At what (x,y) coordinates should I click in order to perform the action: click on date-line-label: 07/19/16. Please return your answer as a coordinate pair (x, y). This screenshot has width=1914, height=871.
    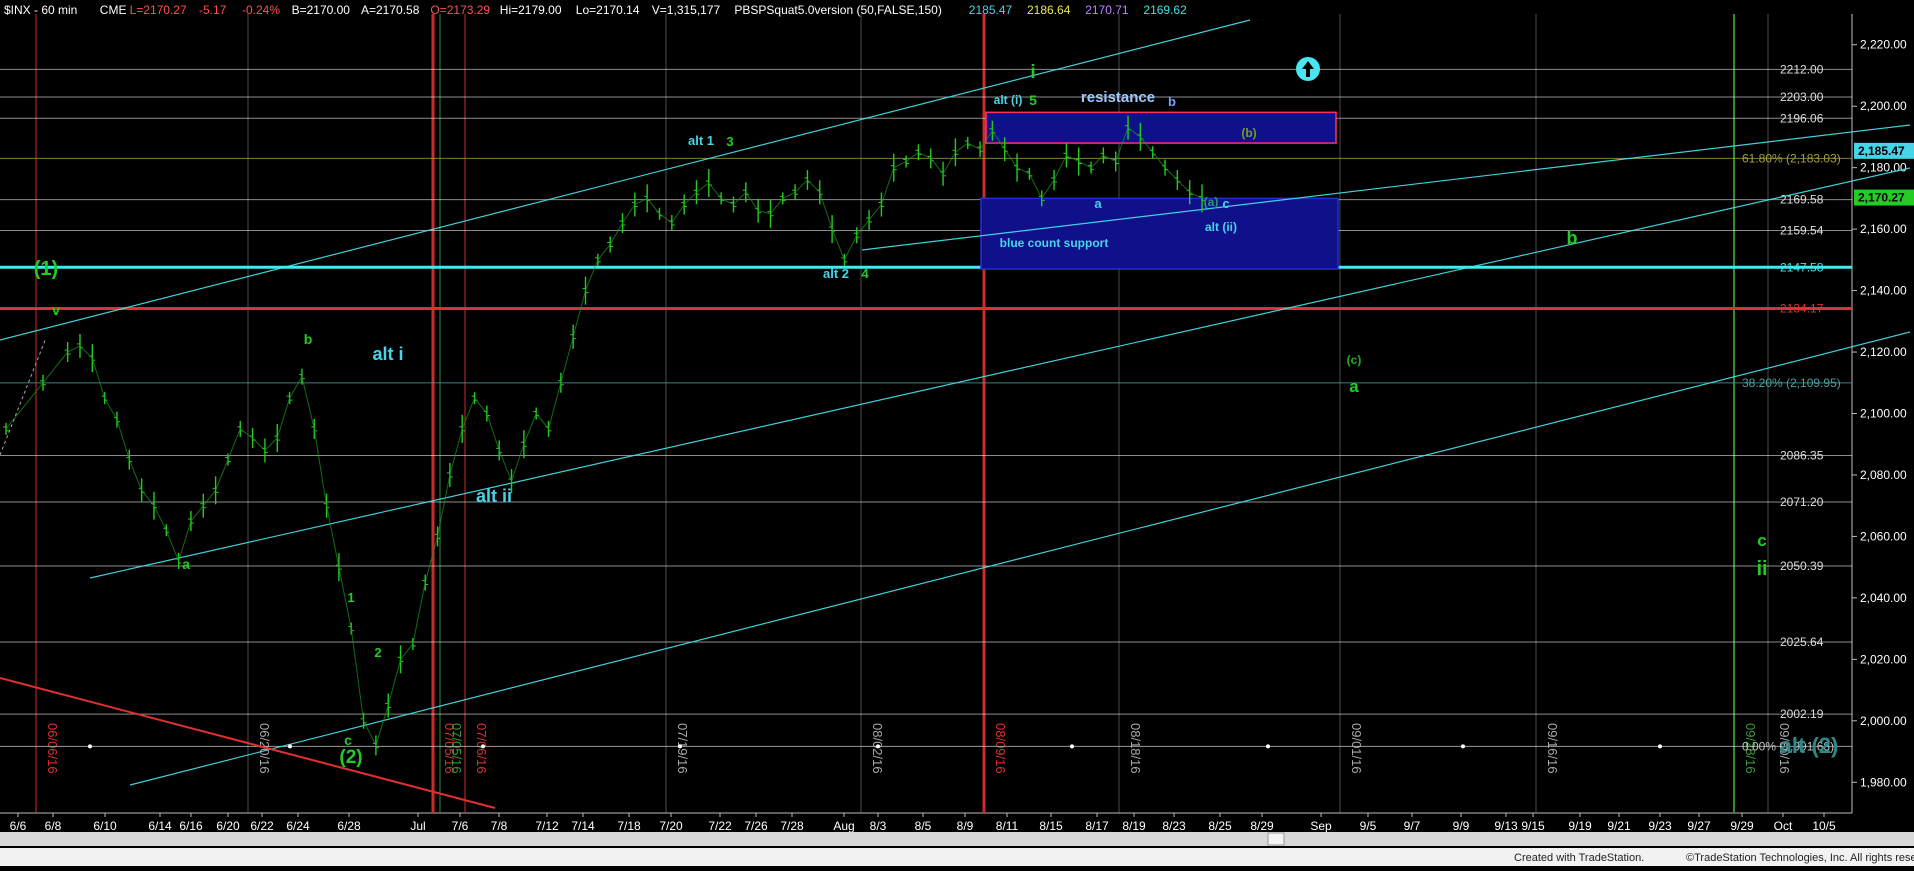
    Looking at the image, I should click on (682, 748).